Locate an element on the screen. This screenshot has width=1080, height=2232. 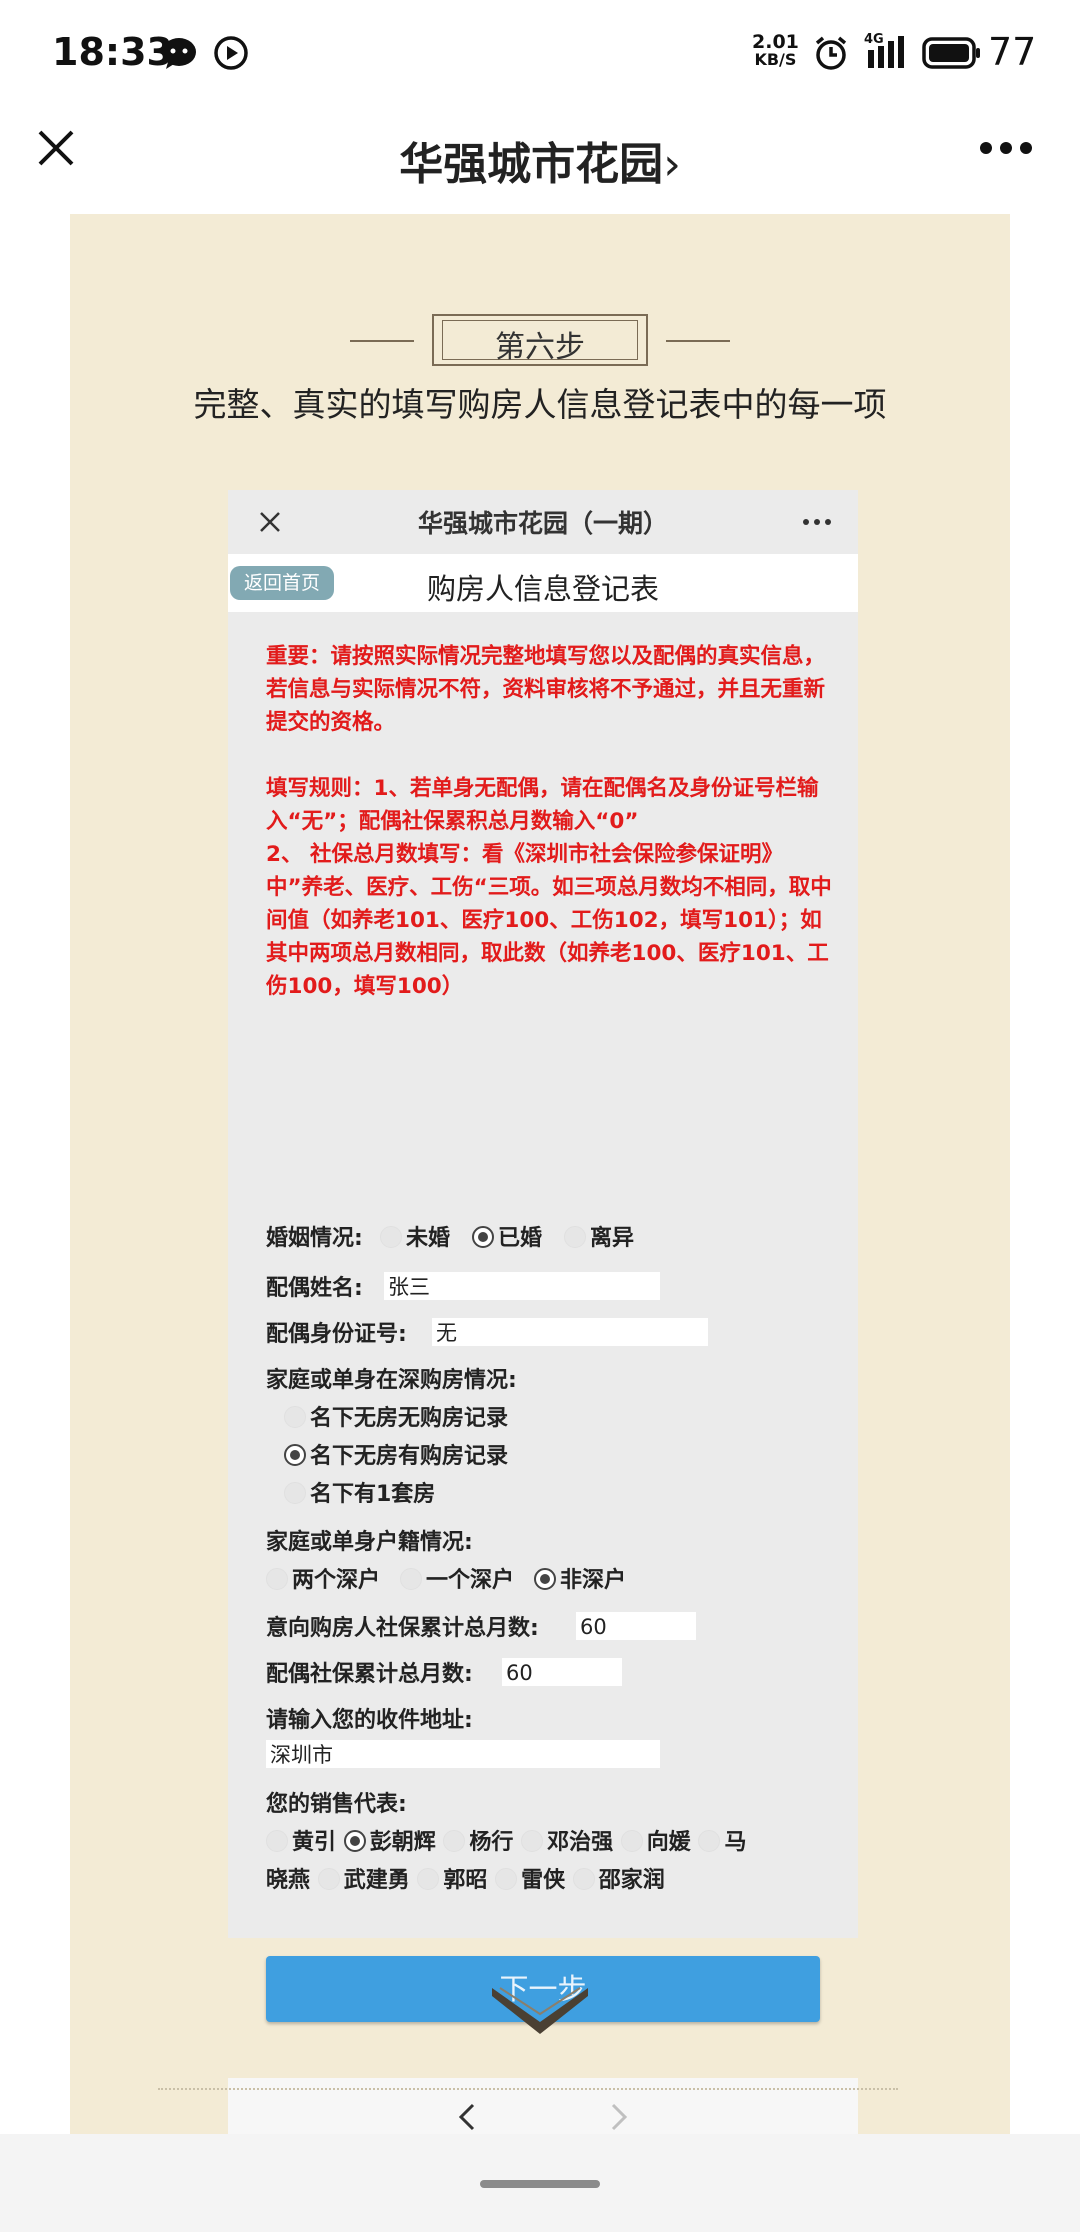
marital-option: 已婚 is located at coordinates (507, 1236).